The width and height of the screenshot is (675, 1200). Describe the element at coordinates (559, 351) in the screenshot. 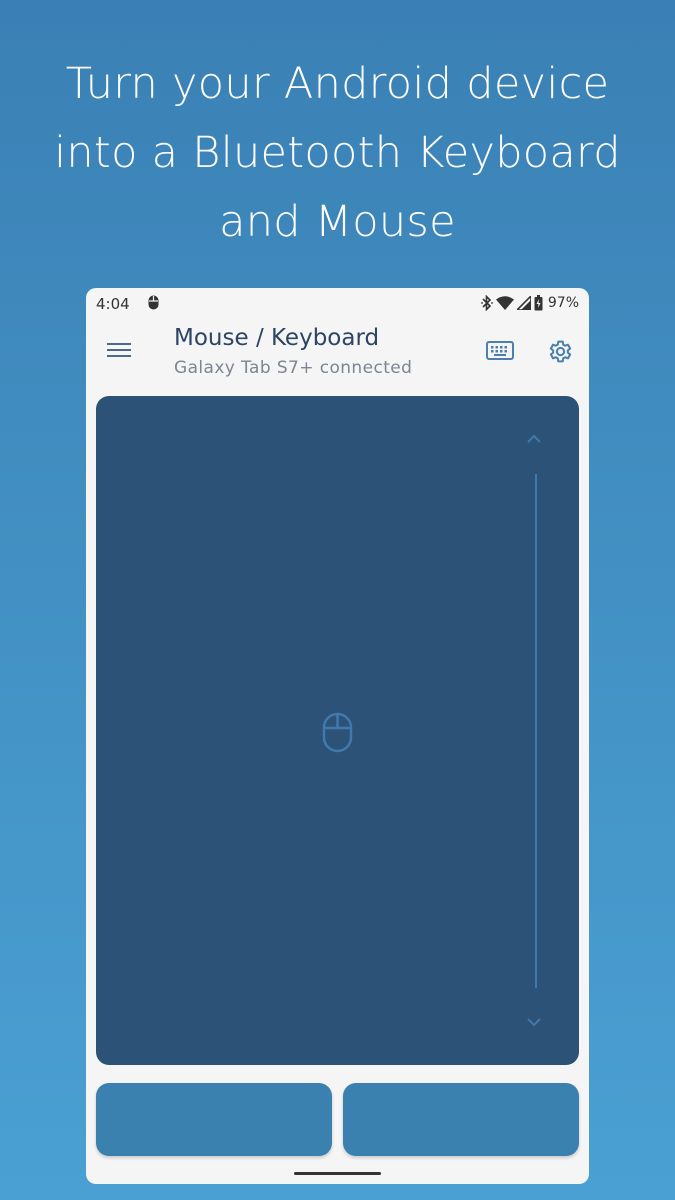

I see `settings-gear-icon` at that location.